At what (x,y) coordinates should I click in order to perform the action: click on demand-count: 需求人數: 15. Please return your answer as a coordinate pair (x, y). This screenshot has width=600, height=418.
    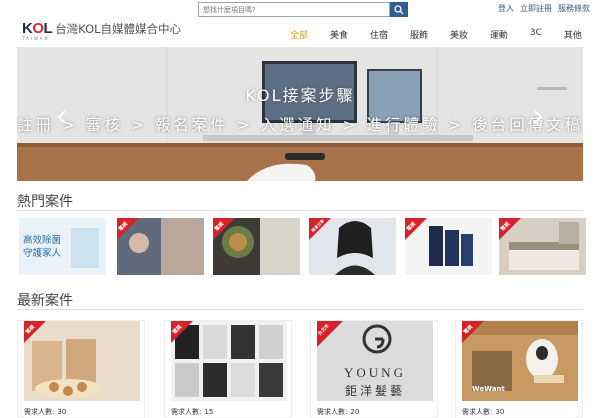
    Looking at the image, I should click on (192, 412).